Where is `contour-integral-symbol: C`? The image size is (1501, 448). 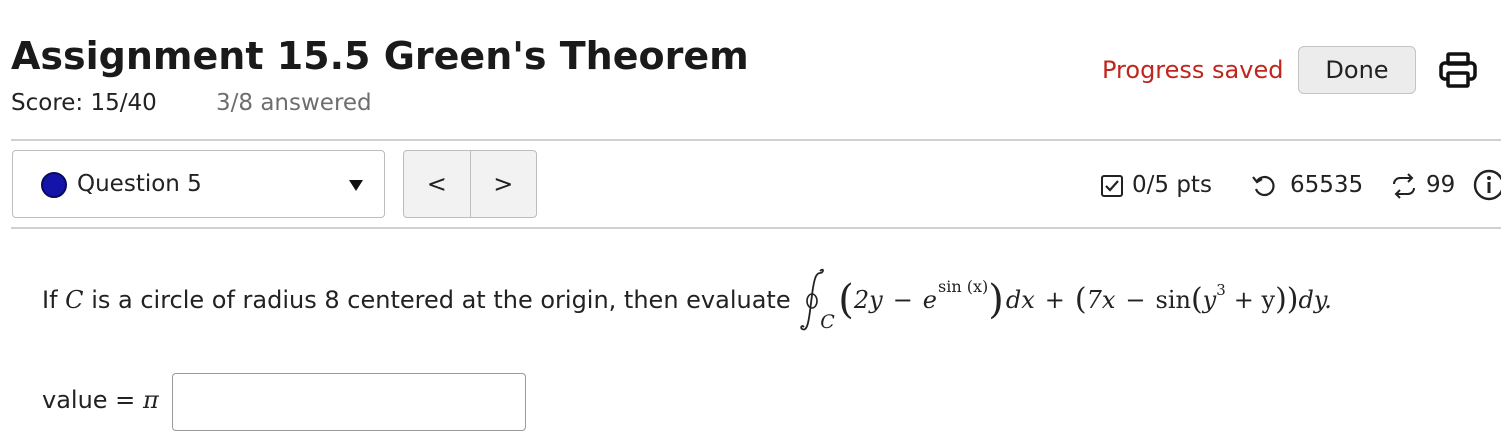
contour-integral-symbol: C is located at coordinates (816, 300).